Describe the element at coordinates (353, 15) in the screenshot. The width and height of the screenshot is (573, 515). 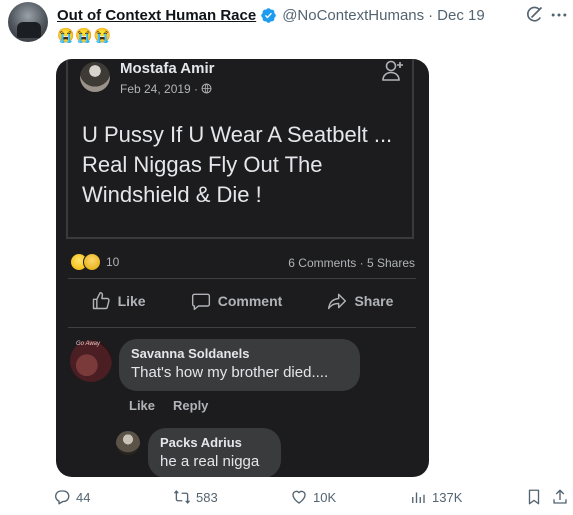
I see `author-handle: @NoContextHumans` at that location.